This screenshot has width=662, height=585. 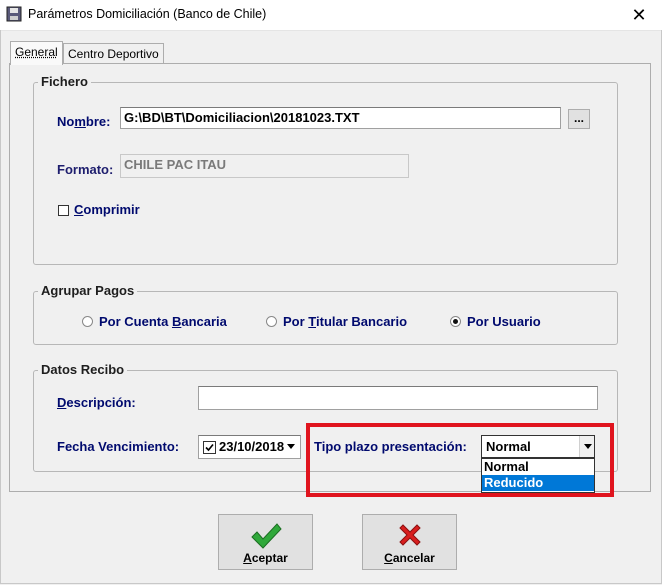 What do you see at coordinates (88, 290) in the screenshot?
I see `agrupar-legend: Agrupar Pagos` at bounding box center [88, 290].